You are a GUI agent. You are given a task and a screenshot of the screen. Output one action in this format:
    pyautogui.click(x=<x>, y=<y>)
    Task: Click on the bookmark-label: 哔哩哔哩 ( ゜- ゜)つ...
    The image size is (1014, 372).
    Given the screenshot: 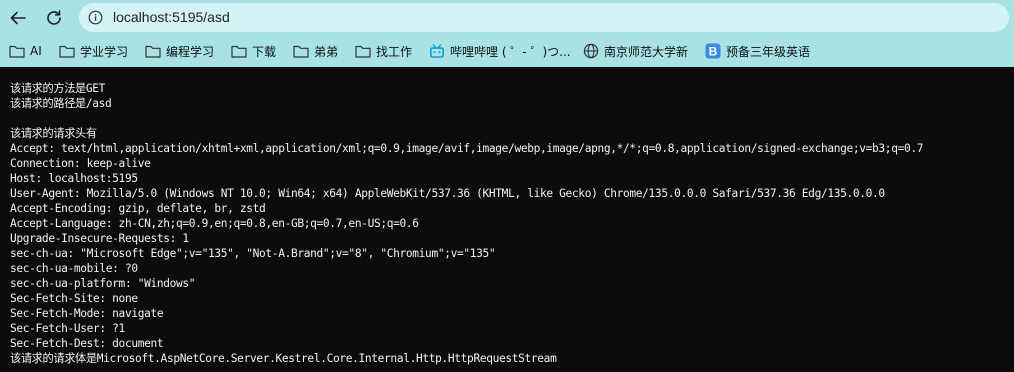 What is the action you would take?
    pyautogui.click(x=510, y=51)
    